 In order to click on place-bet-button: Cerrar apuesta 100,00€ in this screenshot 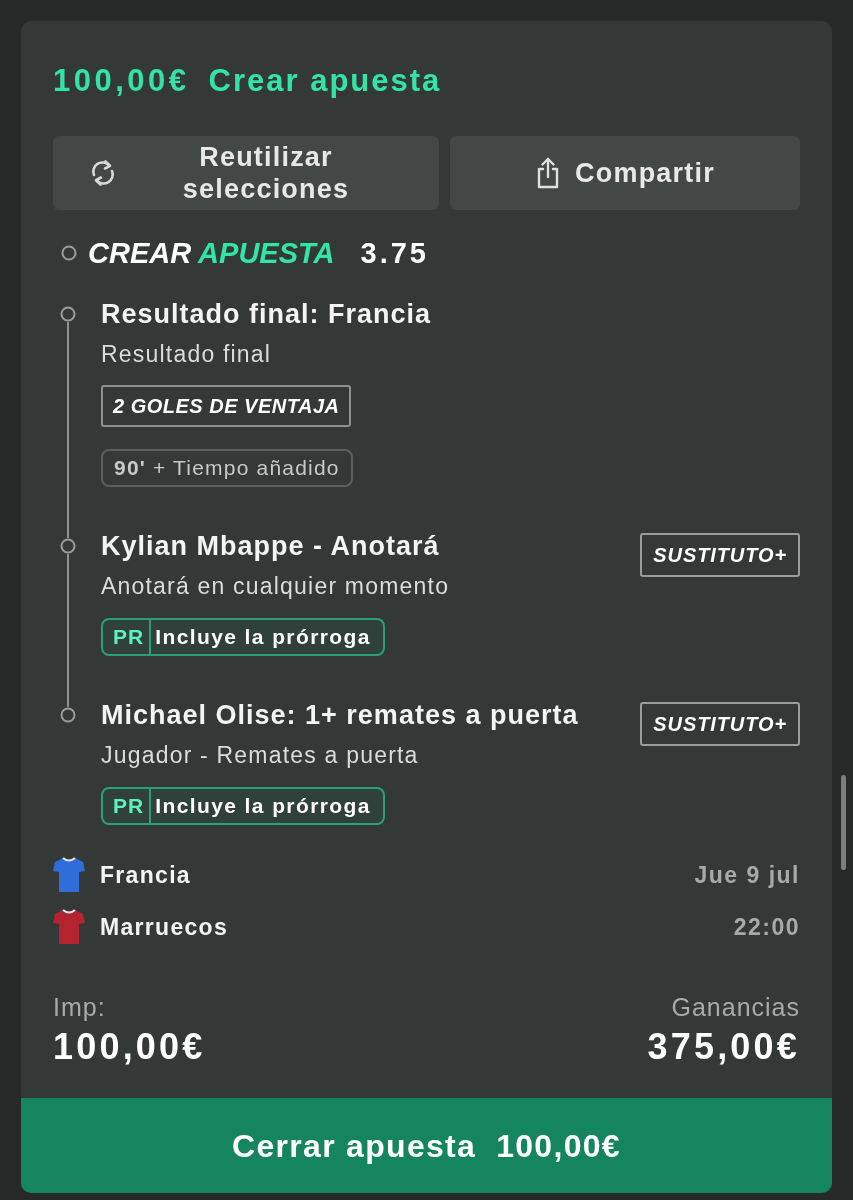, I will do `click(426, 1145)`.